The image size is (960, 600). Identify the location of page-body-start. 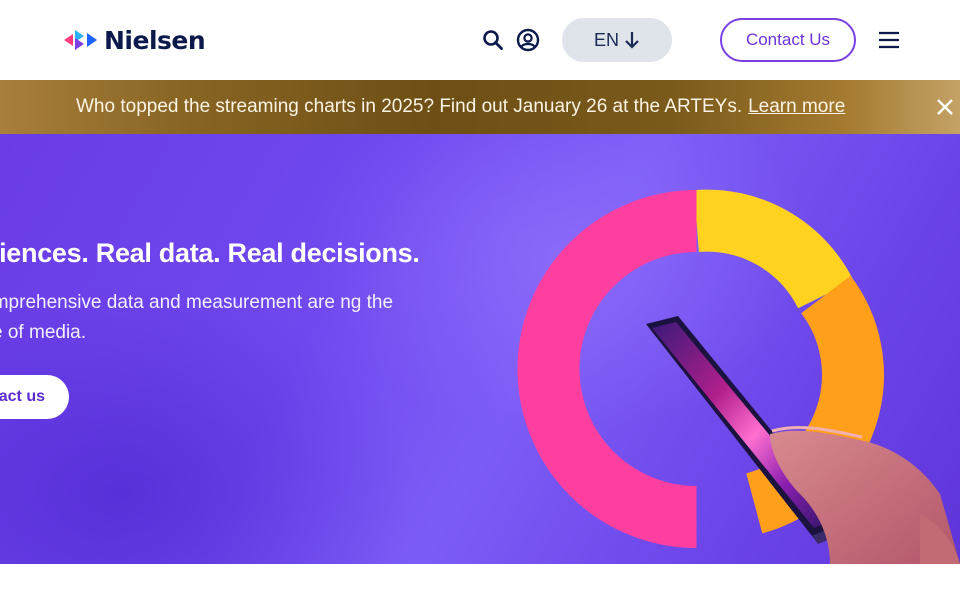
(480, 582).